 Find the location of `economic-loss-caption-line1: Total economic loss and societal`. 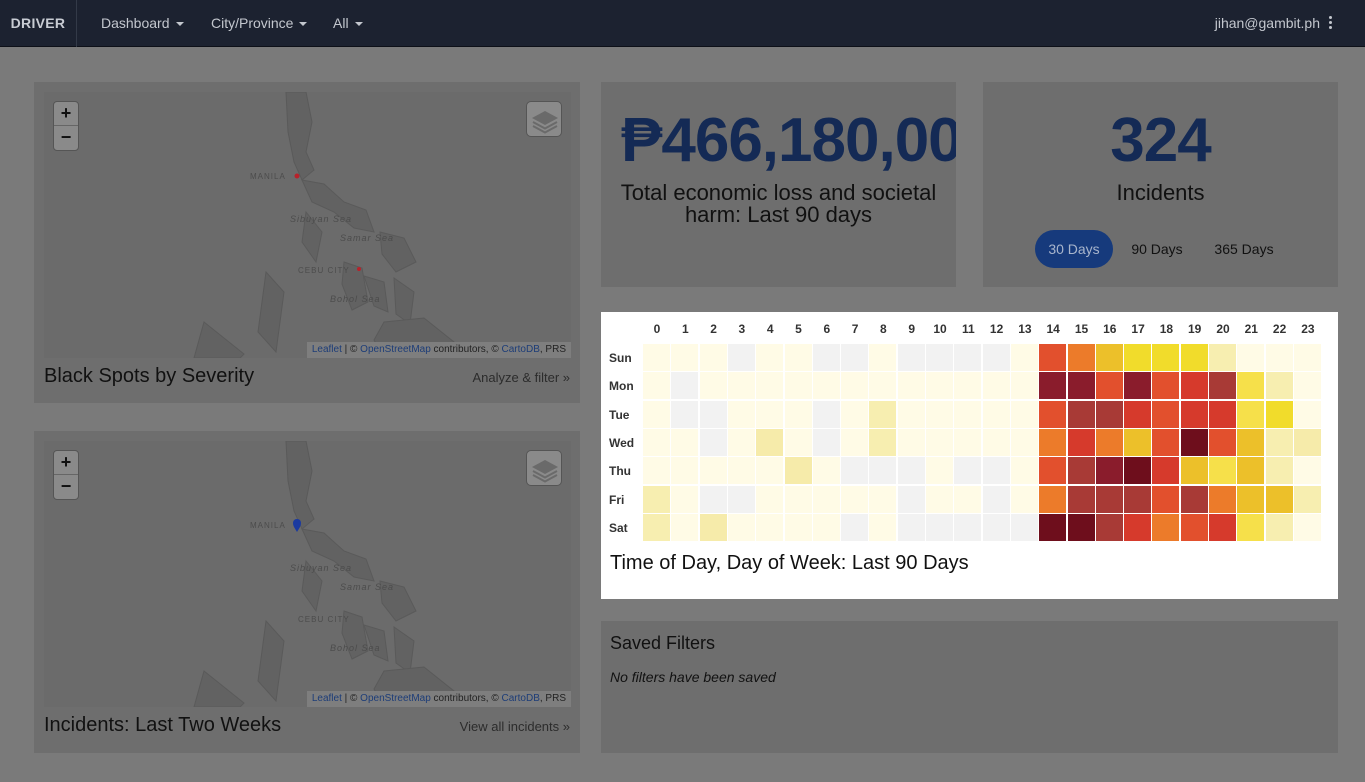

economic-loss-caption-line1: Total economic loss and societal is located at coordinates (778, 192).